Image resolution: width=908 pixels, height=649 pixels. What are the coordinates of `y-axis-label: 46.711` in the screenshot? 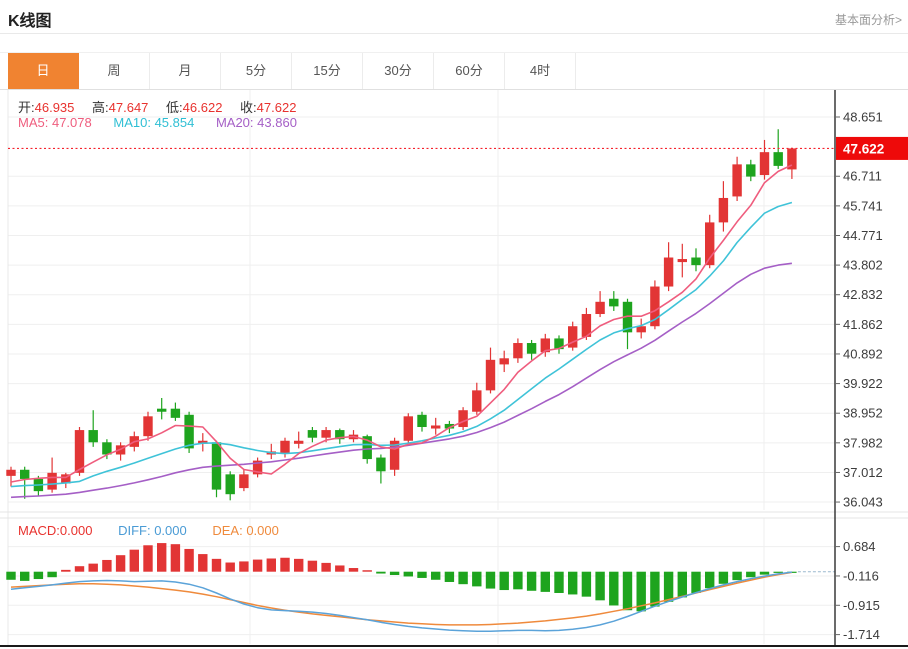 It's located at (862, 176).